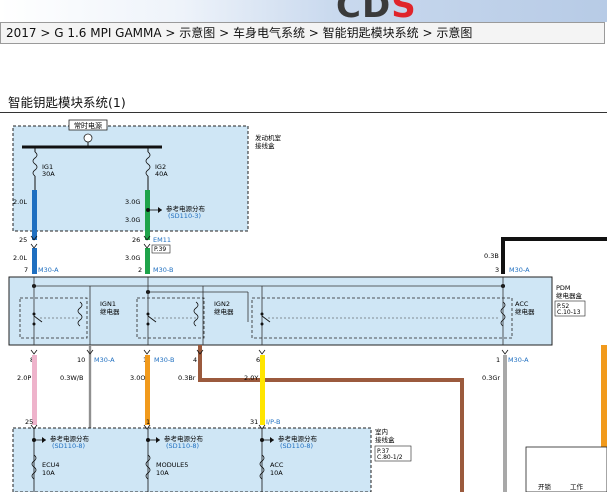 This screenshot has width=607, height=492. I want to click on pin-3: 3, so click(497, 270).